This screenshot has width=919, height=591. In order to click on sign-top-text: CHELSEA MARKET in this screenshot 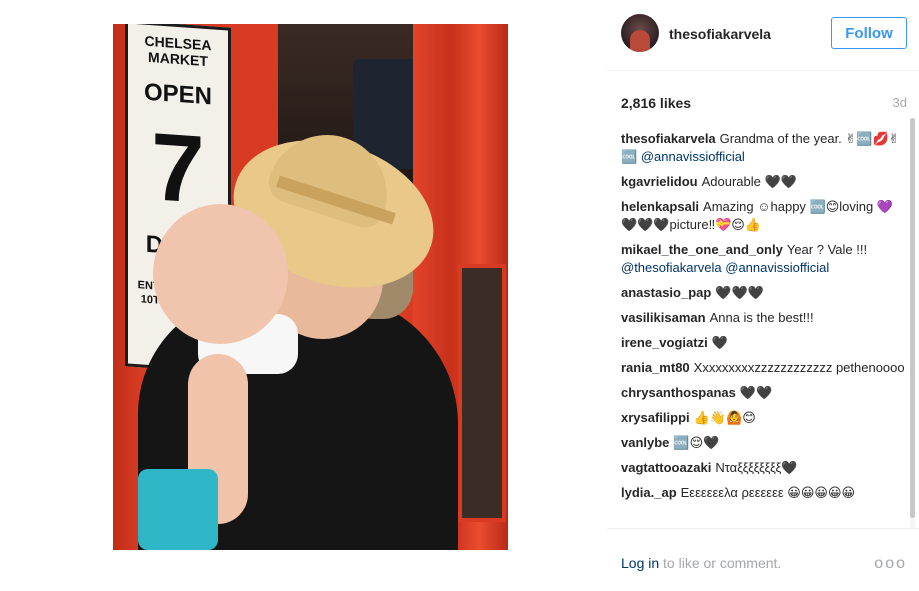, I will do `click(178, 51)`.